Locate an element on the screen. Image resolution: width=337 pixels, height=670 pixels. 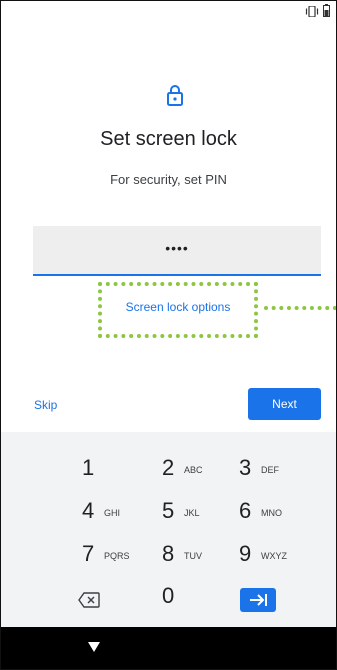
key-letters: WXYZ is located at coordinates (274, 556).